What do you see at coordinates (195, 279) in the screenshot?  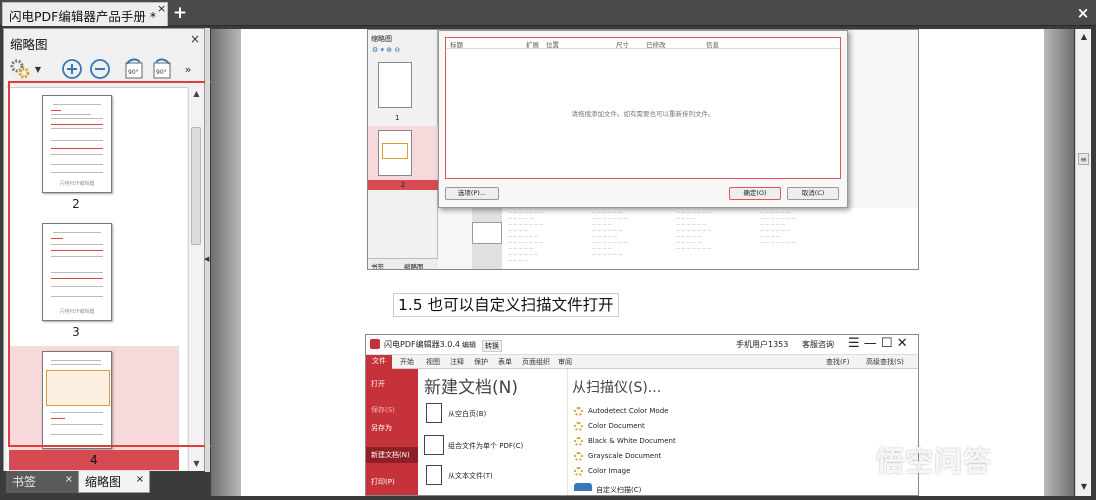 I see `thumbnail-scrollbar: ▲ ▼` at bounding box center [195, 279].